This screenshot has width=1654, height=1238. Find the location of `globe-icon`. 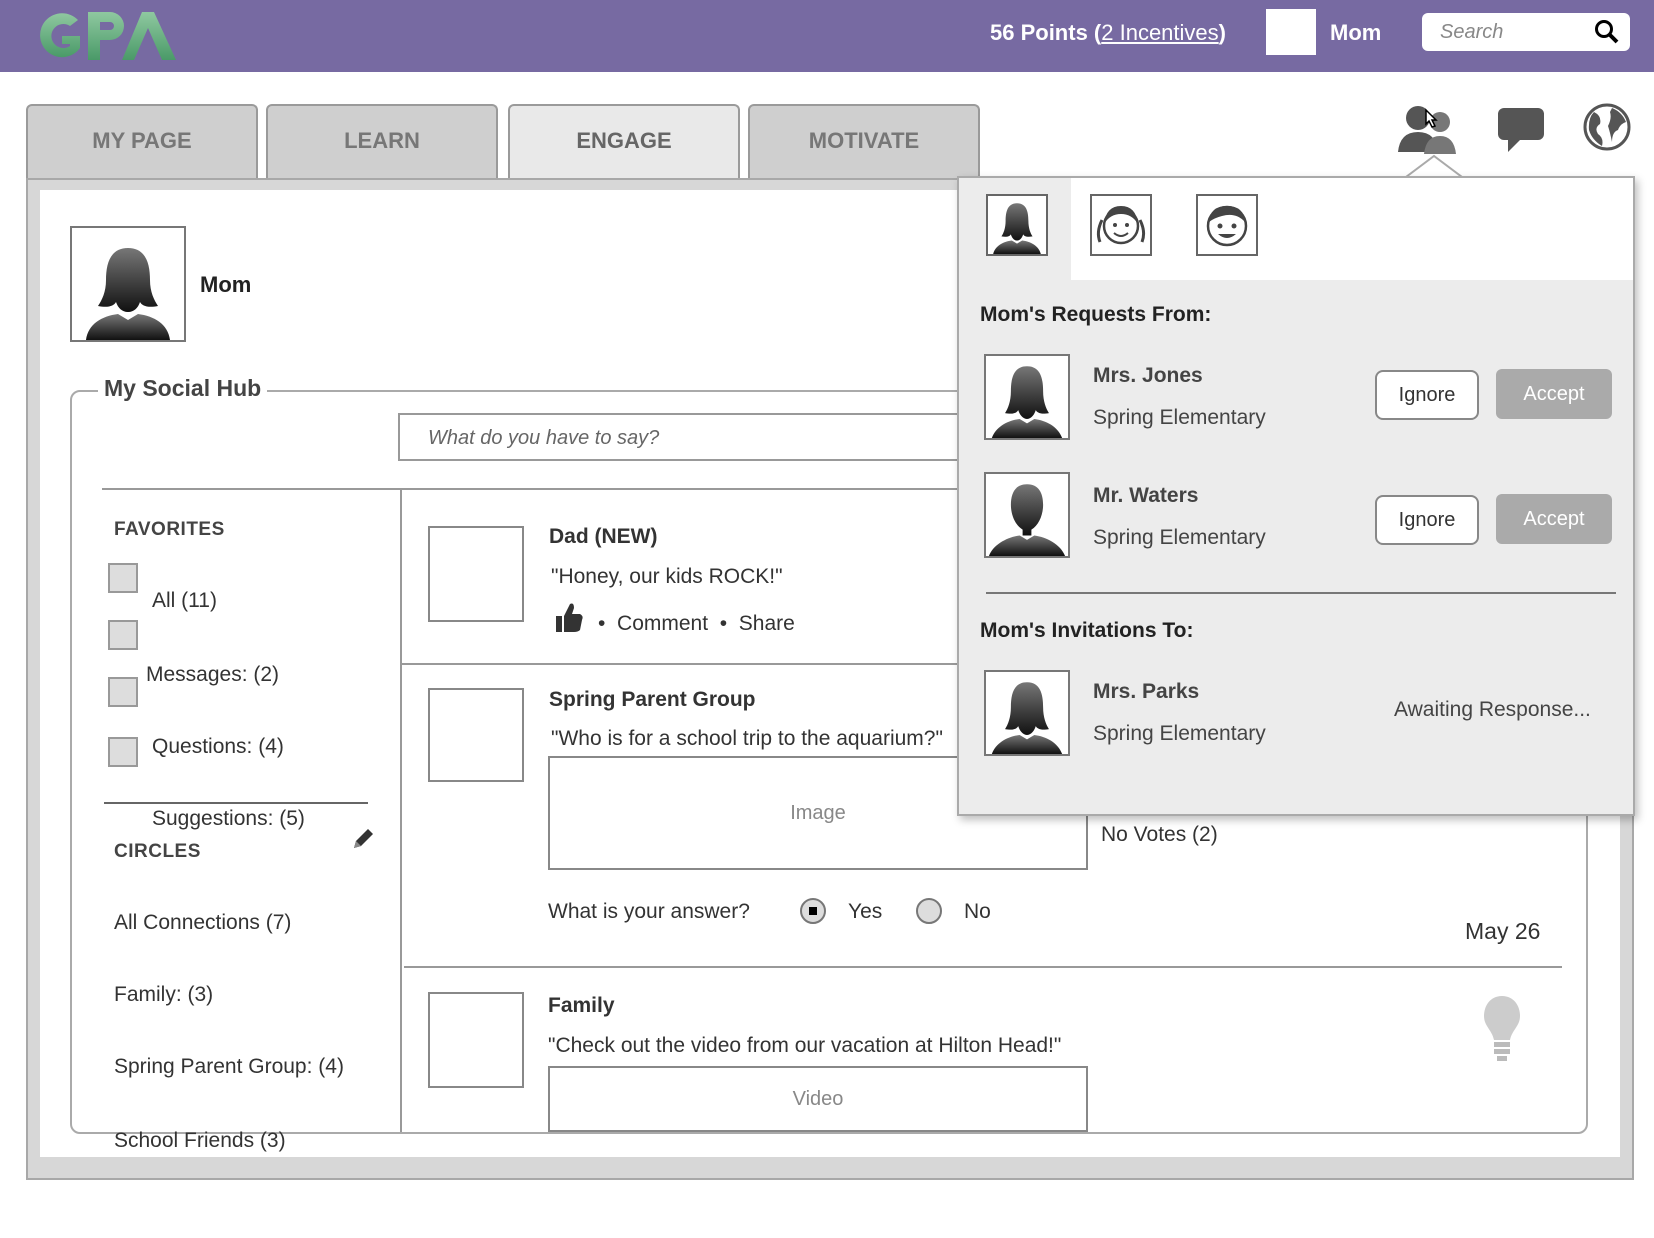

globe-icon is located at coordinates (1607, 127).